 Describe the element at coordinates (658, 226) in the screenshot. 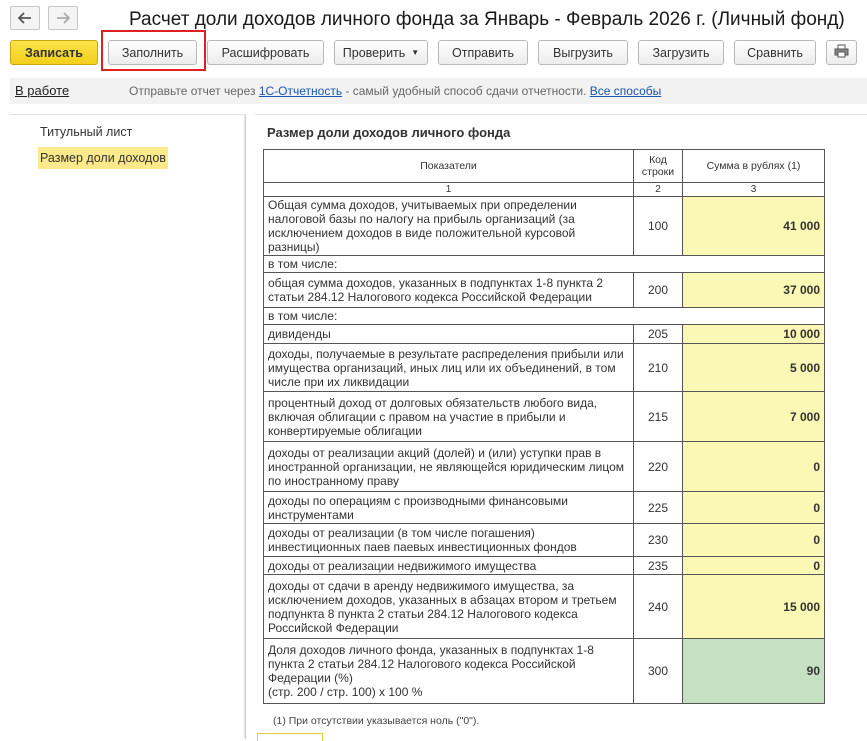

I see `row-code: 100` at that location.